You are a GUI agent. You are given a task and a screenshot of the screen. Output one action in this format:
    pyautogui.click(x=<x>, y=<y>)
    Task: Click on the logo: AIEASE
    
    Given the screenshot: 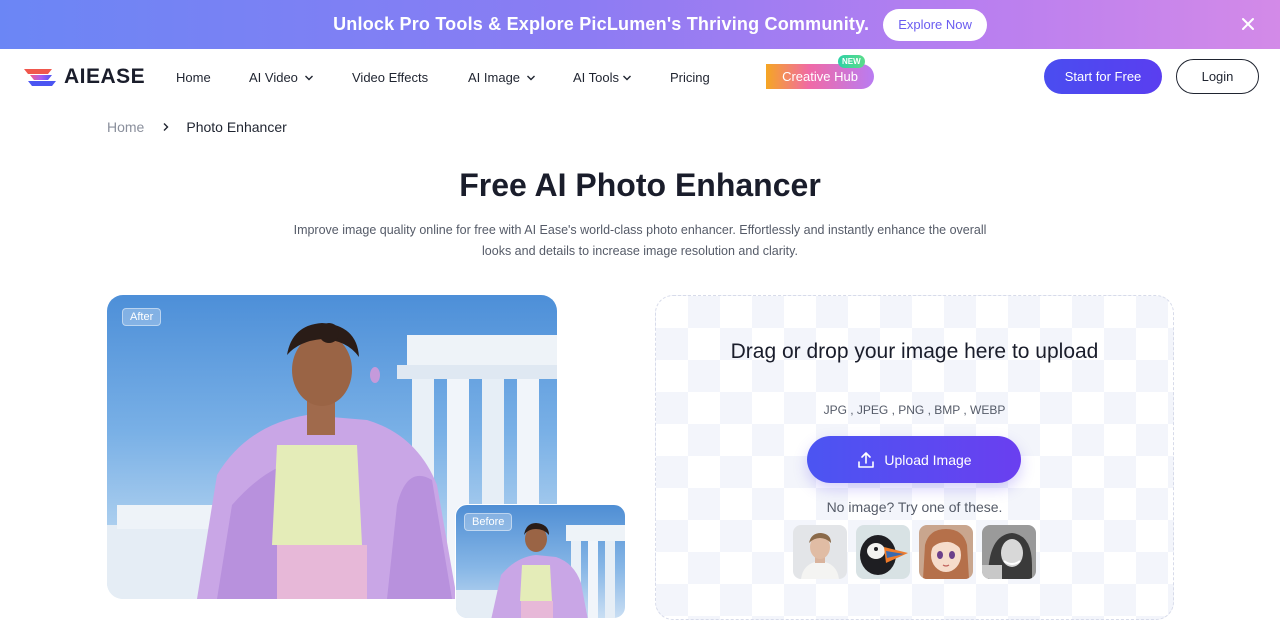 What is the action you would take?
    pyautogui.click(x=83, y=77)
    